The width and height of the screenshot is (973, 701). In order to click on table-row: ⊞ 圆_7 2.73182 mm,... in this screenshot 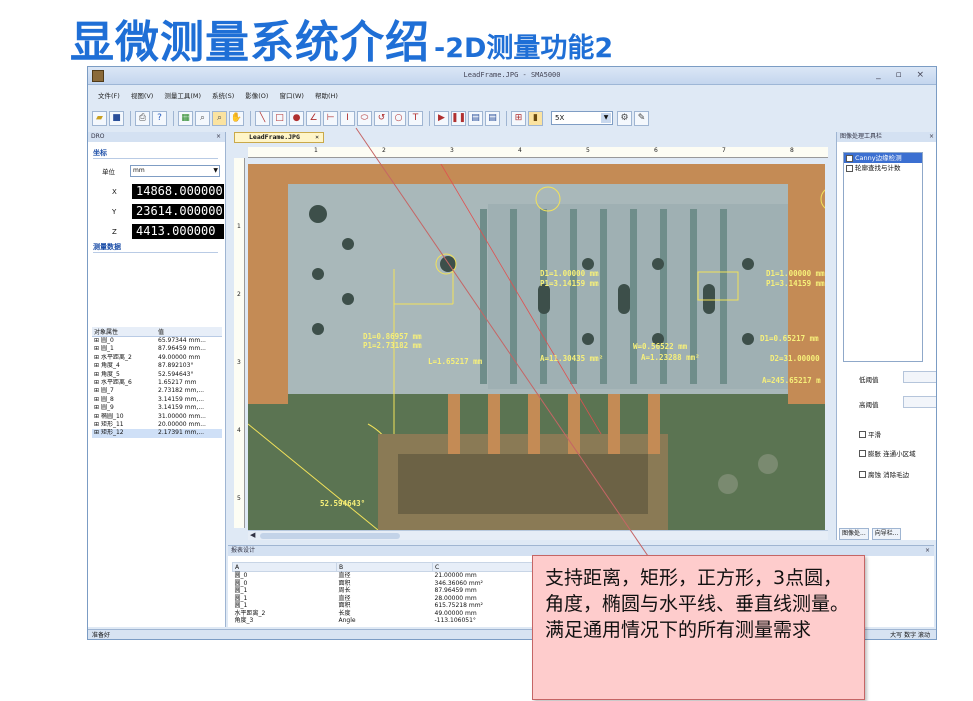, I will do `click(157, 391)`.